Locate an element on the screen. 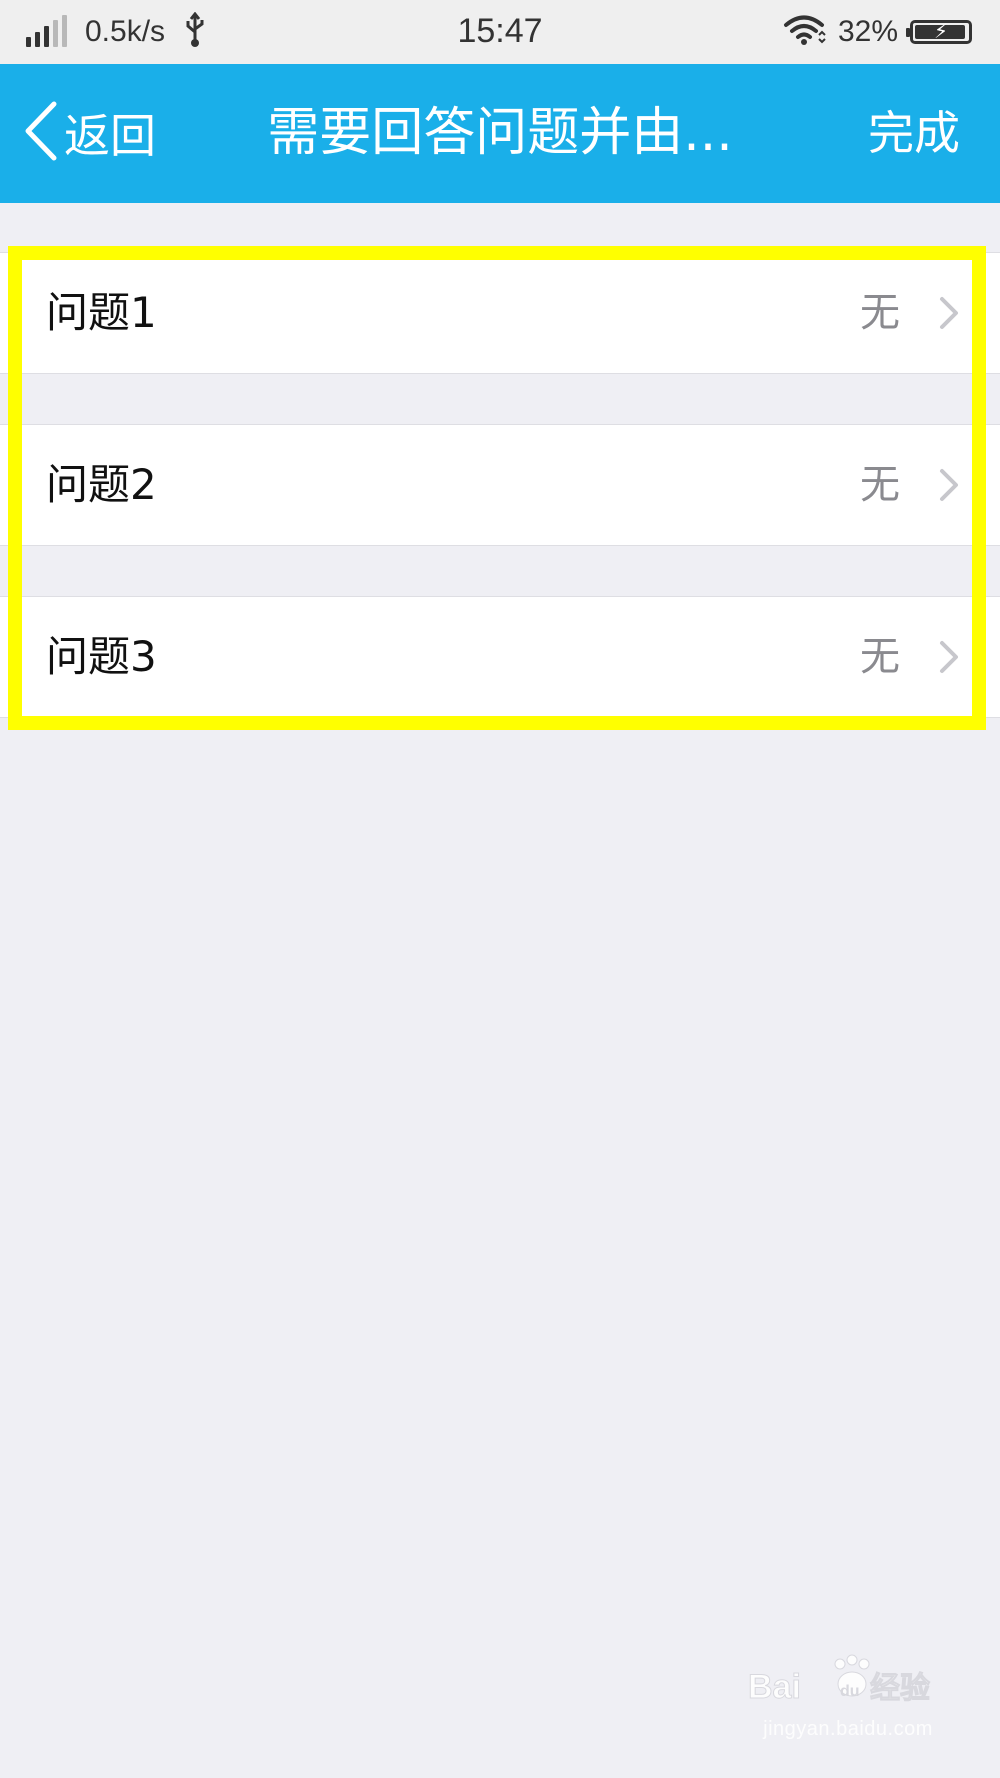  question-label: 问题3 is located at coordinates (101, 656).